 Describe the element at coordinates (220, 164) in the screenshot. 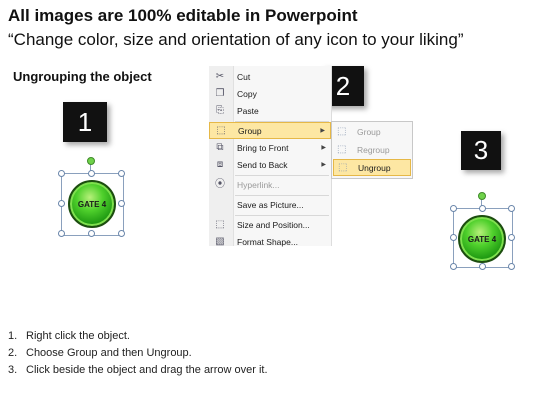

I see `send-to-back-icon: ⧈` at that location.